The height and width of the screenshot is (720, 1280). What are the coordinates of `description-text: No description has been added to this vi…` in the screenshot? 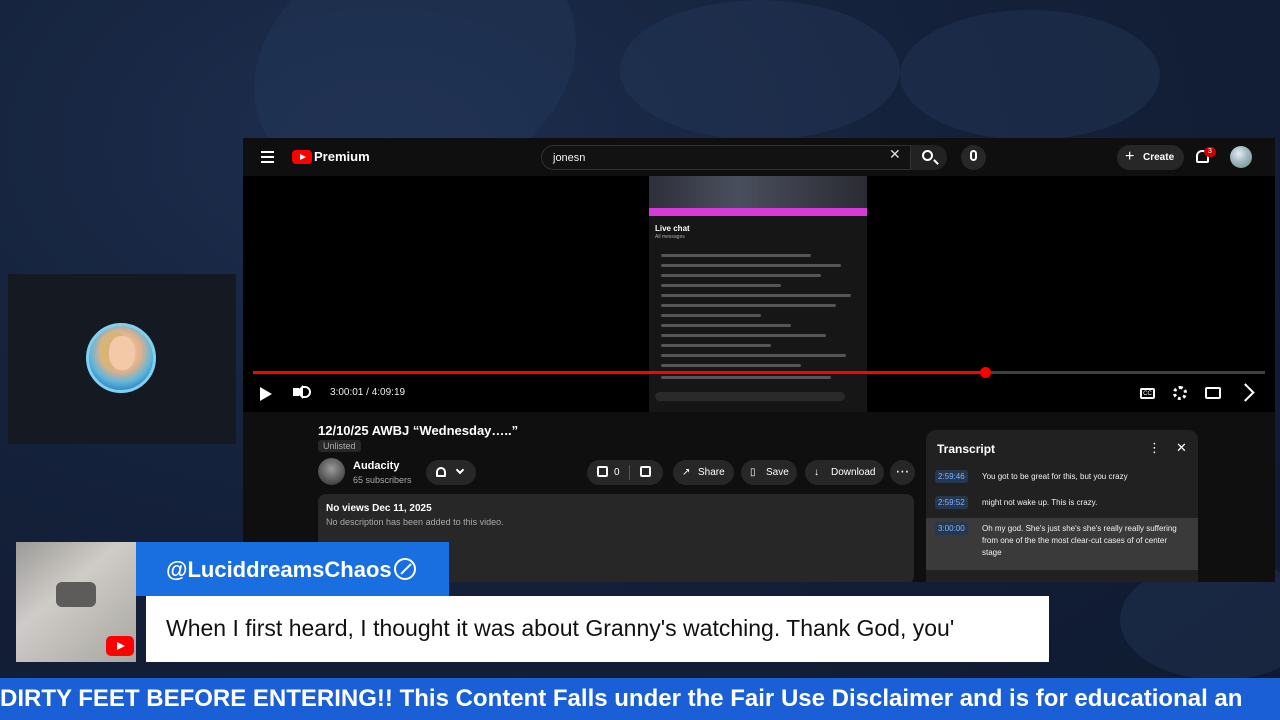 It's located at (415, 522).